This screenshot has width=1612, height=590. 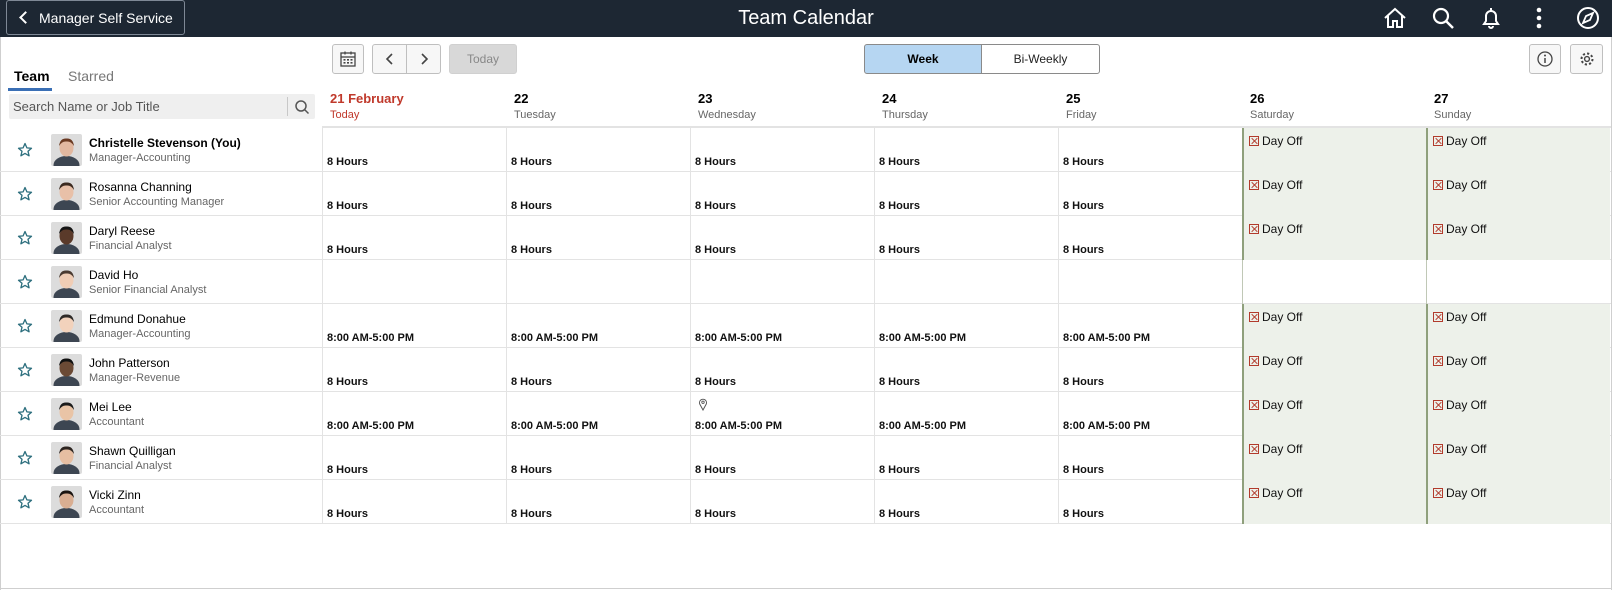 What do you see at coordinates (165, 143) in the screenshot?
I see `employee-name: Christelle Stevenson (You)` at bounding box center [165, 143].